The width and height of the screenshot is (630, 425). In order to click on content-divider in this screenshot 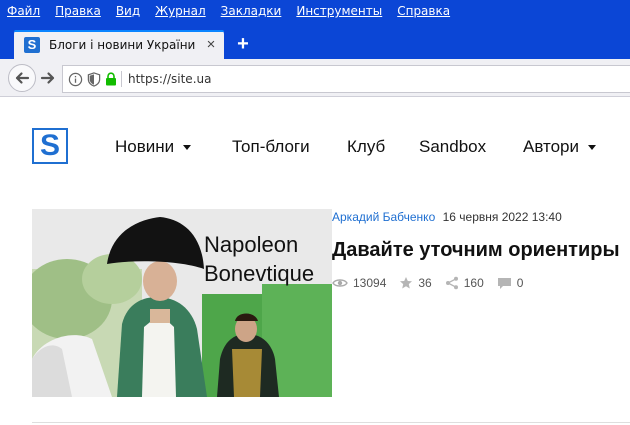, I will do `click(331, 422)`.